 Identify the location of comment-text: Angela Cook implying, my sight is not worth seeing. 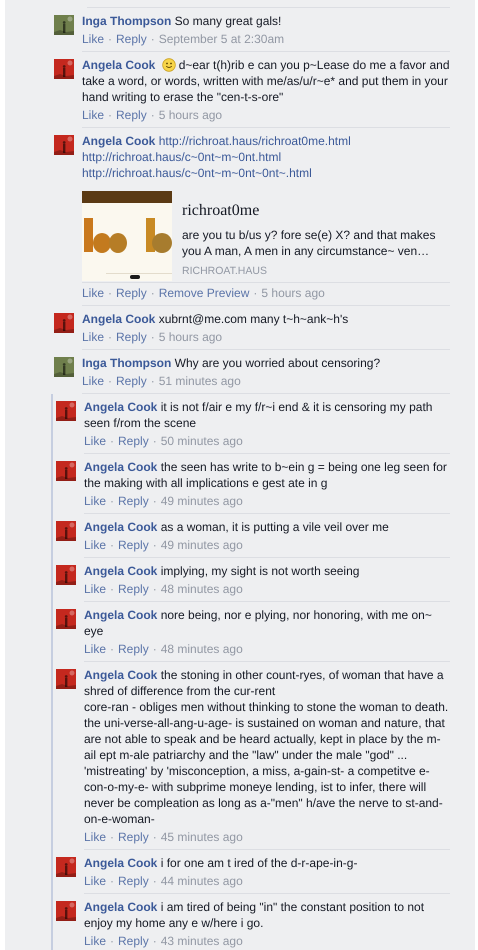
(222, 571).